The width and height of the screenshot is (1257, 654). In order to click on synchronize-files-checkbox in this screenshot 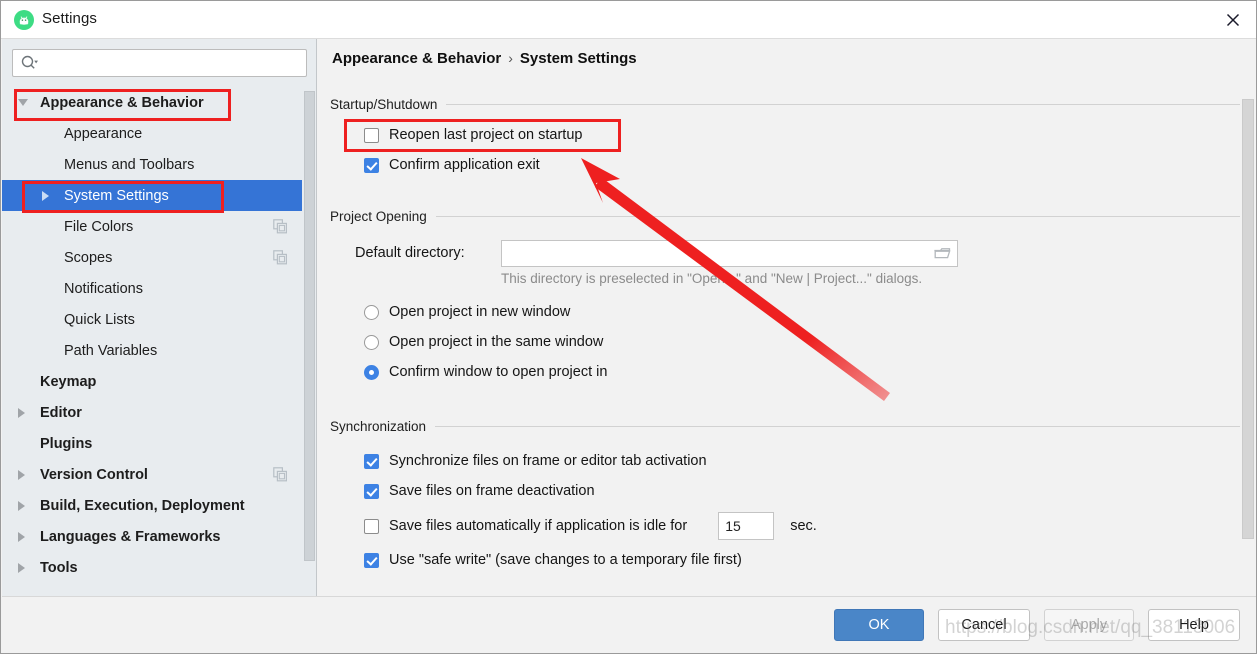, I will do `click(371, 461)`.